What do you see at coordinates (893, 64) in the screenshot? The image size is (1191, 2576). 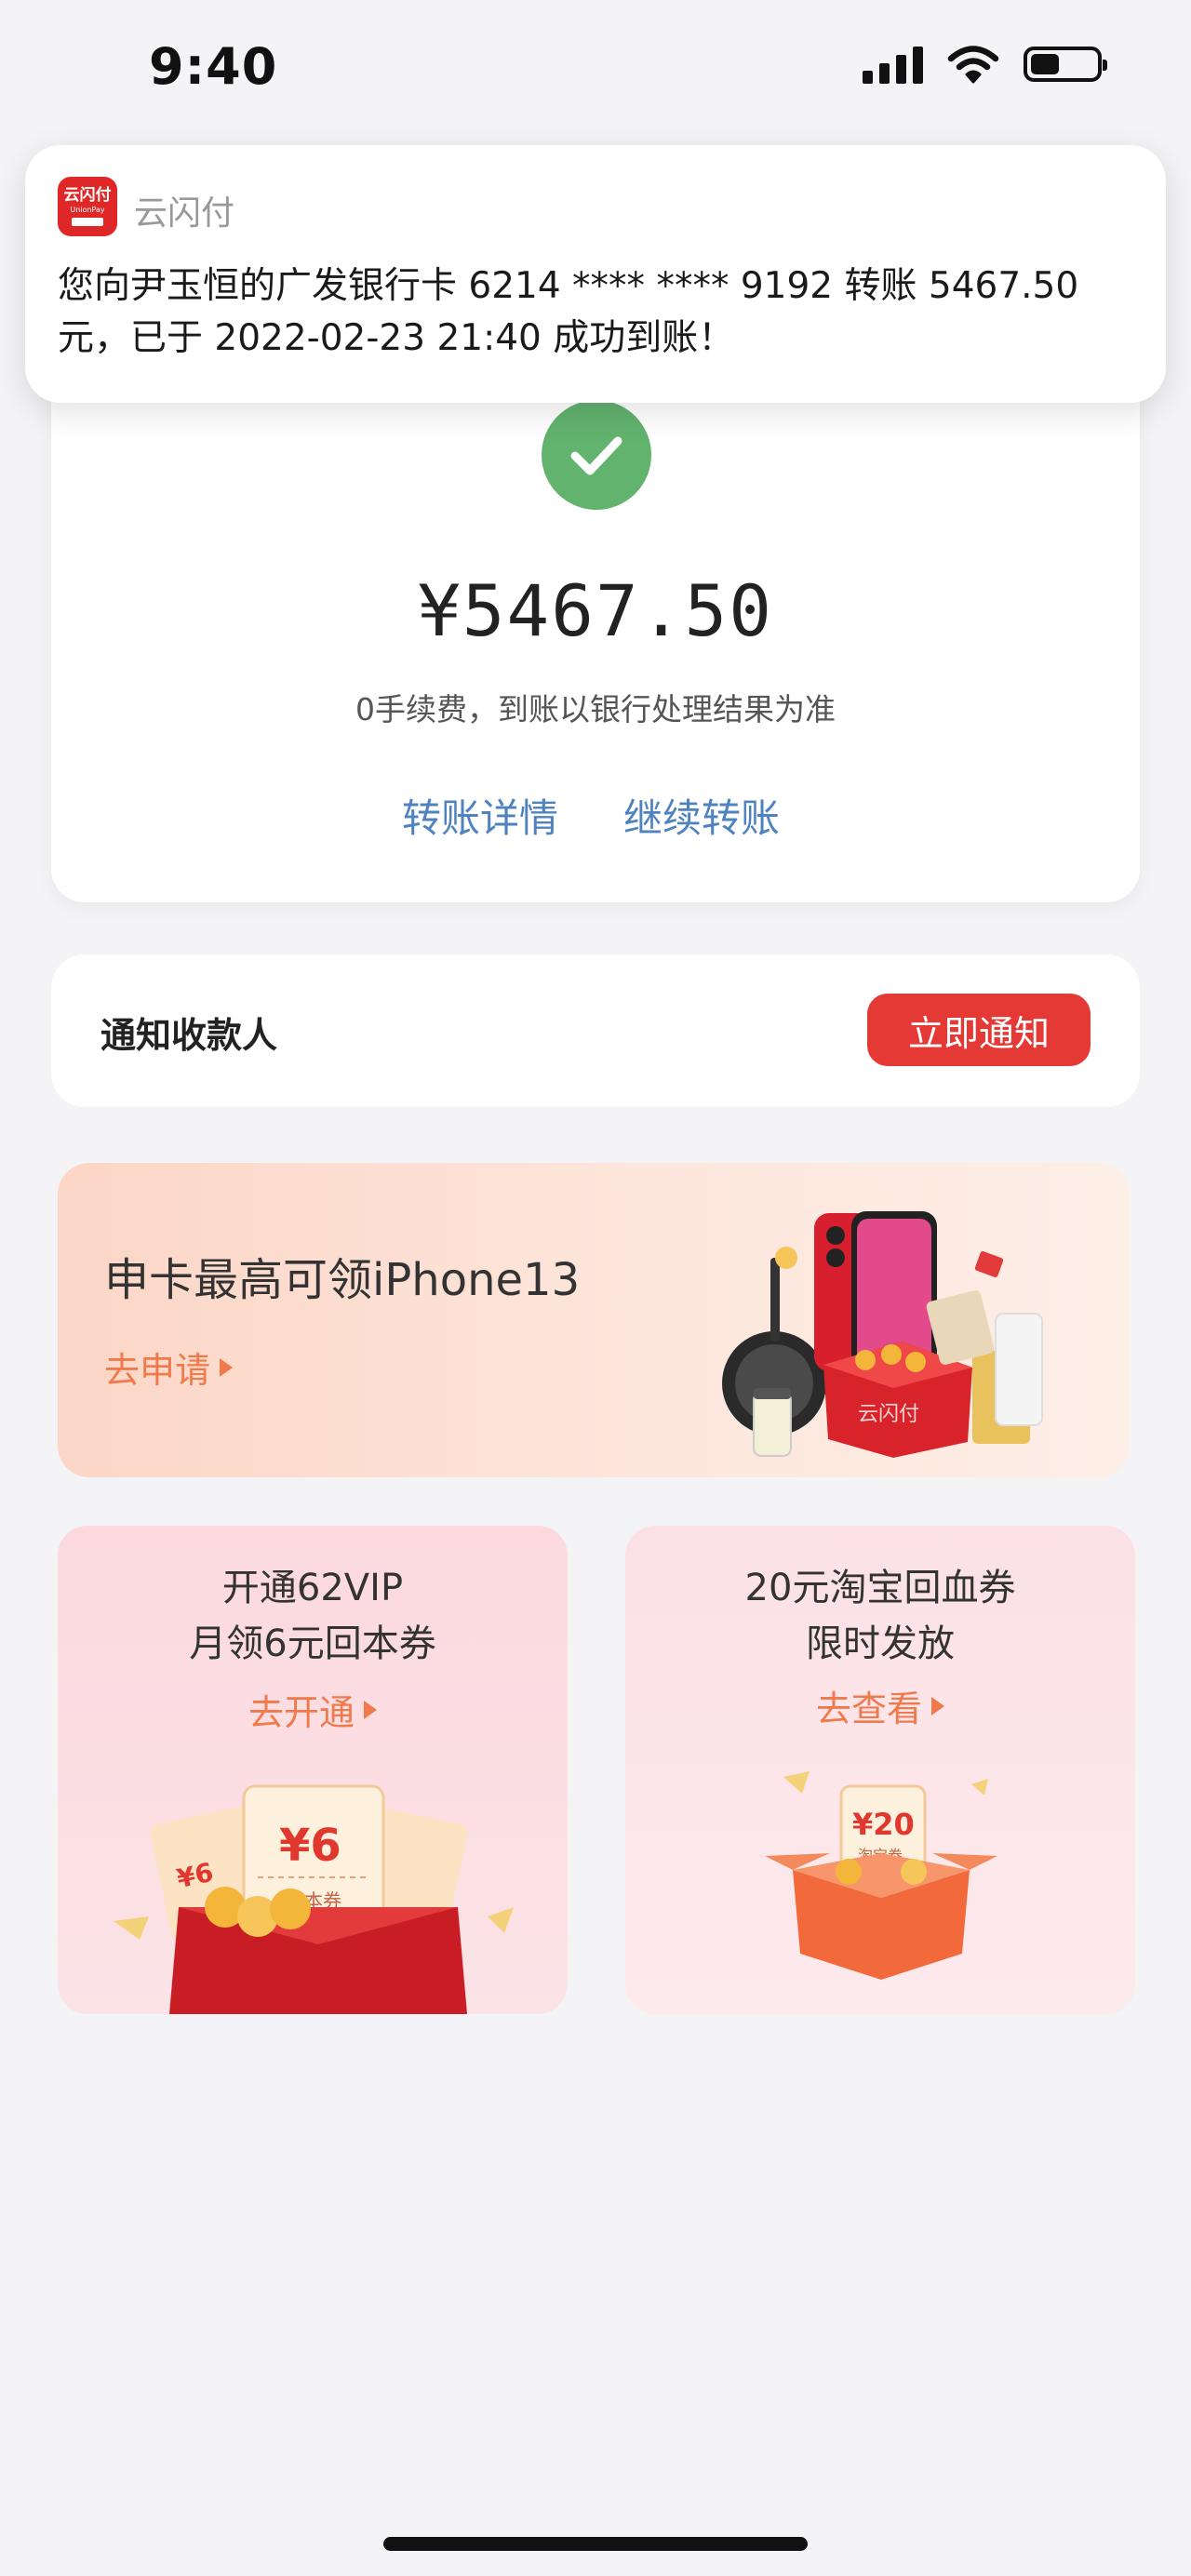 I see `cellular-signal-icon` at bounding box center [893, 64].